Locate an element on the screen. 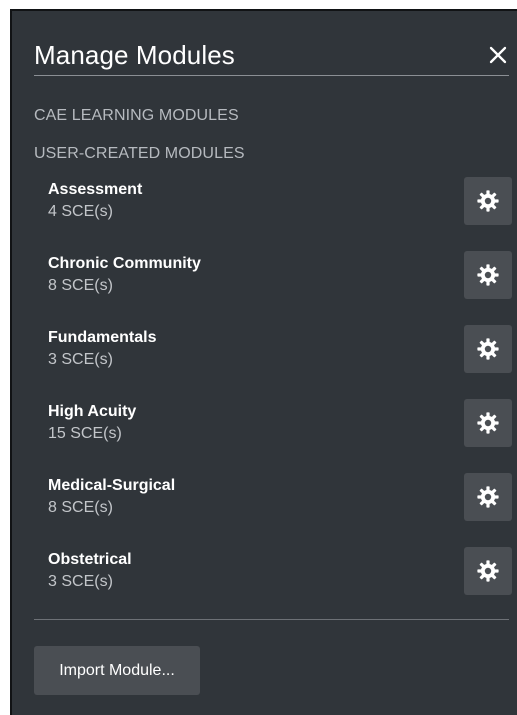  module-name: Medical-Surgical is located at coordinates (112, 485).